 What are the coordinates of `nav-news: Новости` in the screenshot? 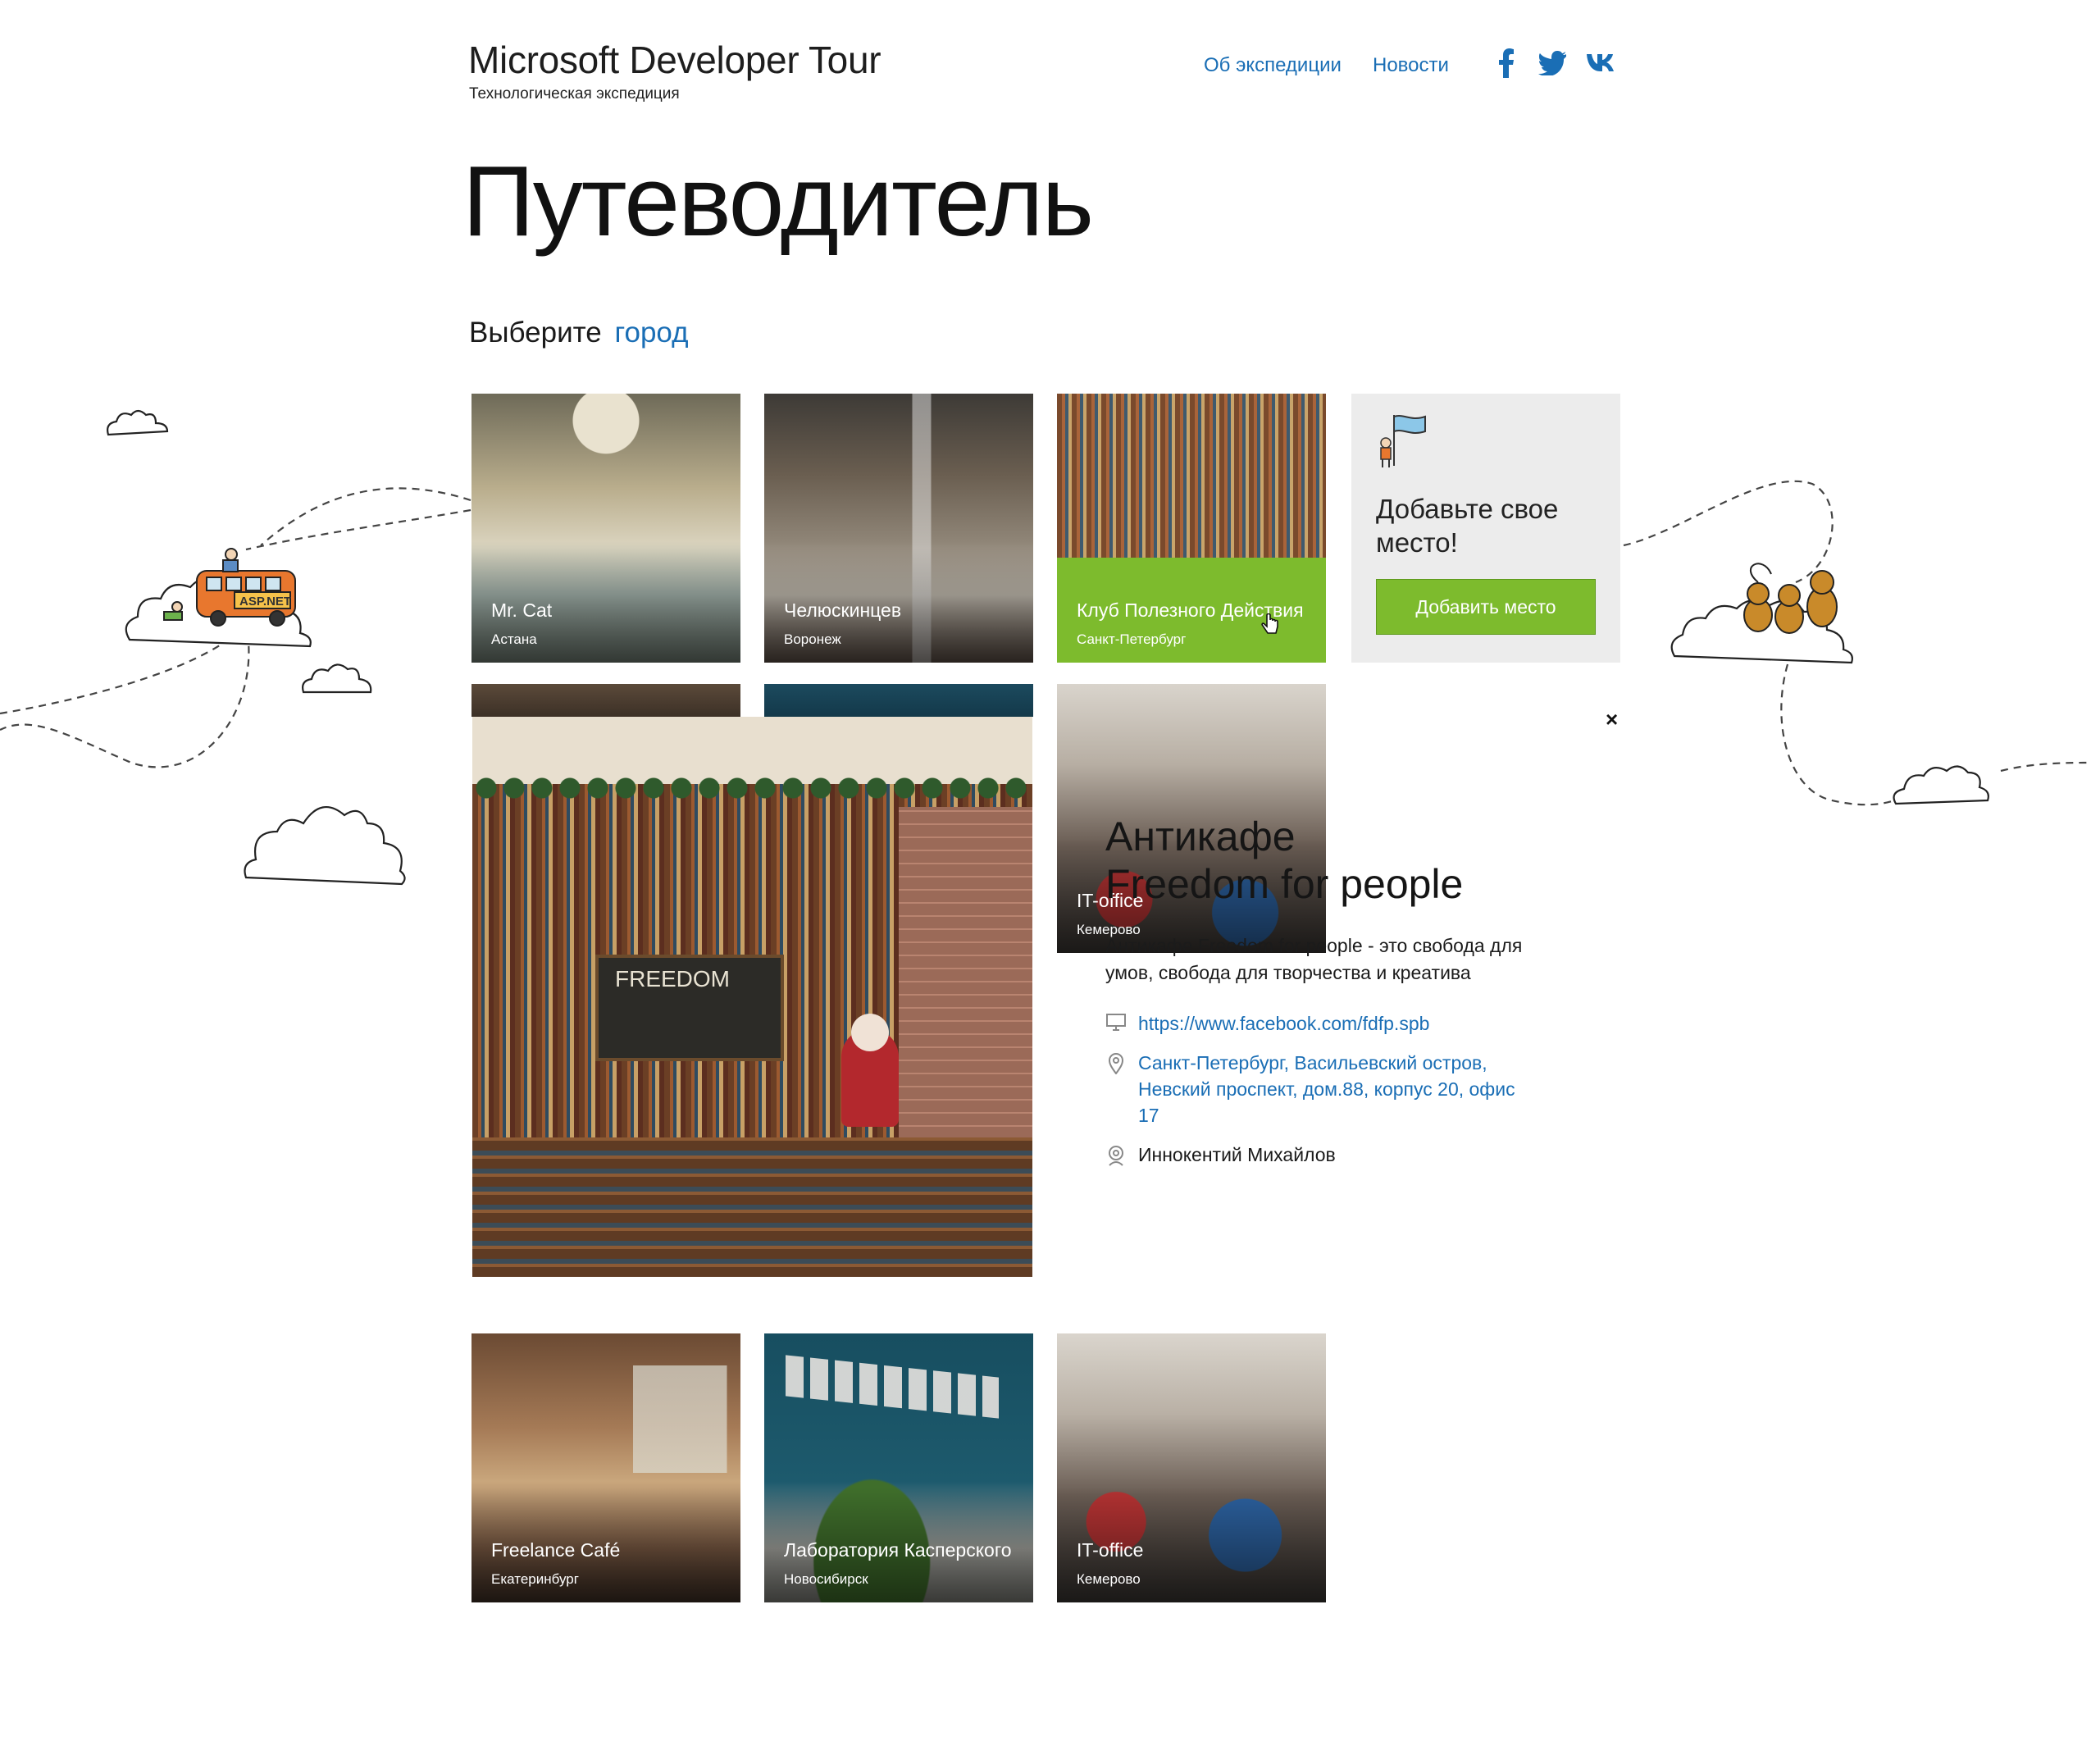 It's located at (1411, 65).